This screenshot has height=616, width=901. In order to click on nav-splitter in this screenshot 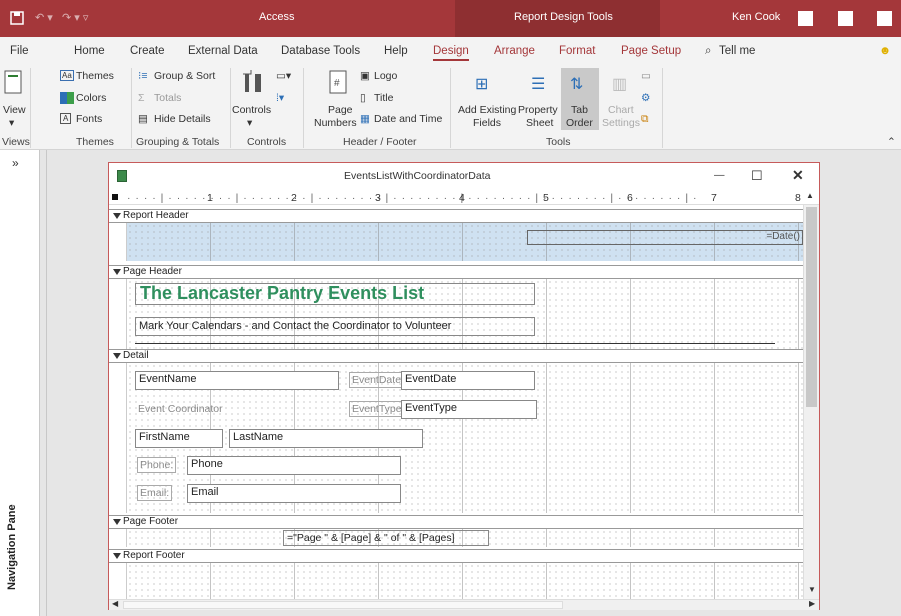, I will do `click(43, 383)`.